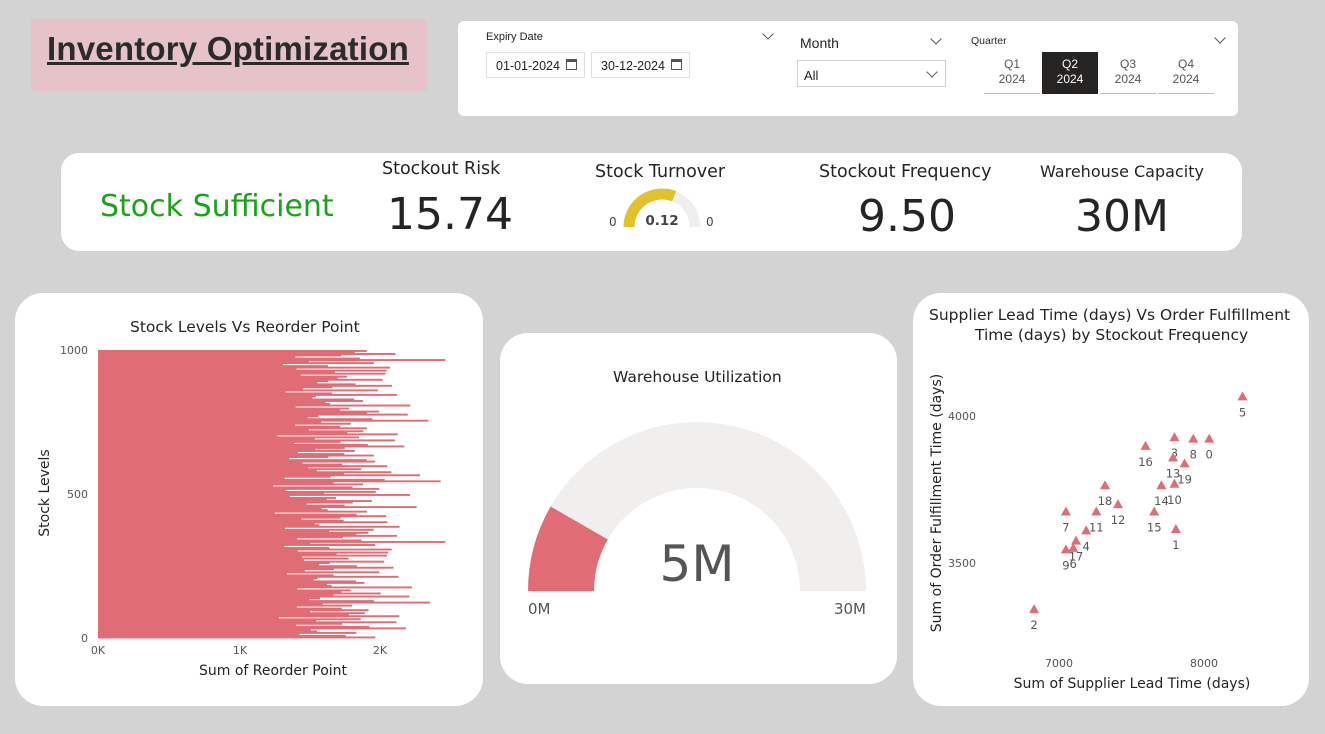 This screenshot has height=734, width=1325. What do you see at coordinates (77, 494) in the screenshot?
I see `y-tick-500: 500` at bounding box center [77, 494].